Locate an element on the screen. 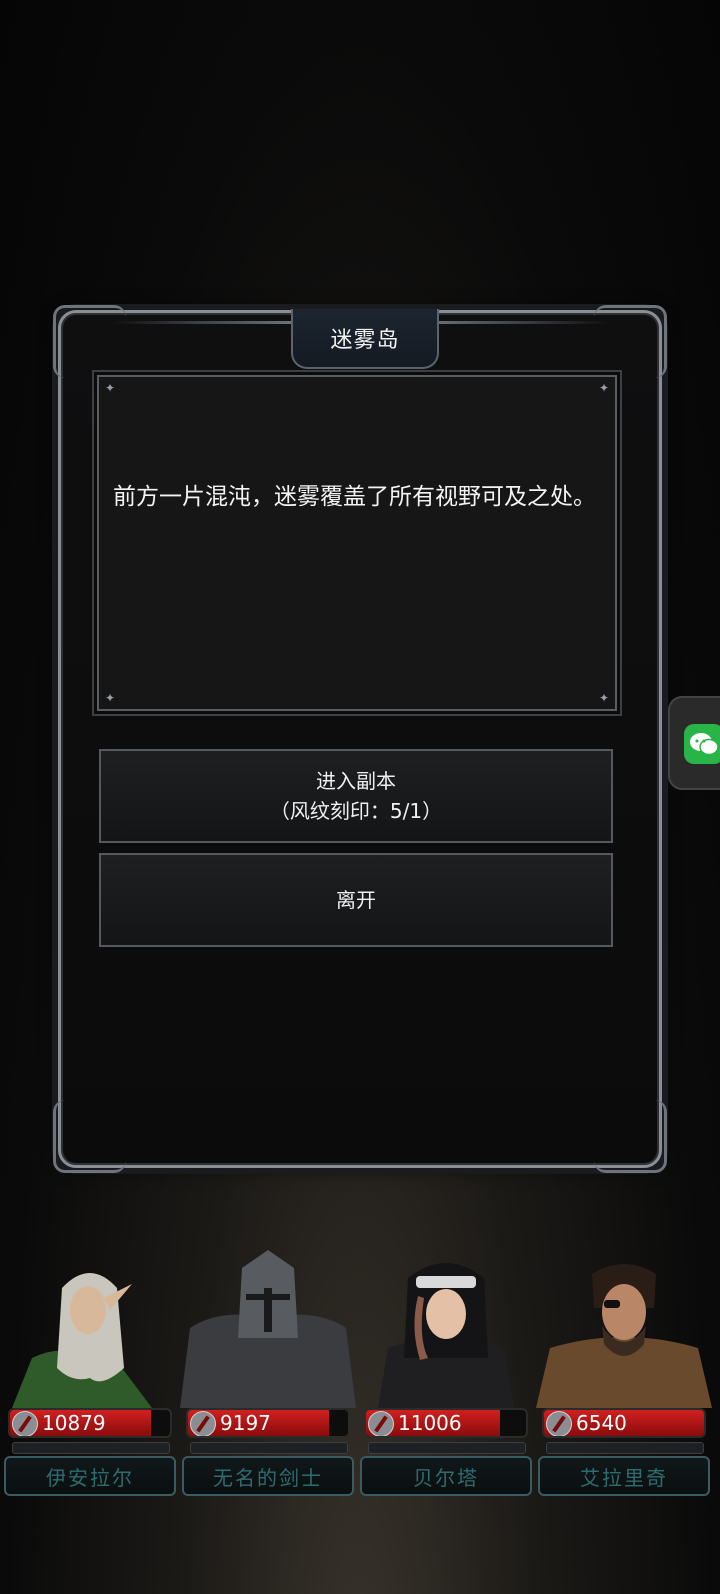 This screenshot has width=720, height=1594. side-chat-button is located at coordinates (694, 743).